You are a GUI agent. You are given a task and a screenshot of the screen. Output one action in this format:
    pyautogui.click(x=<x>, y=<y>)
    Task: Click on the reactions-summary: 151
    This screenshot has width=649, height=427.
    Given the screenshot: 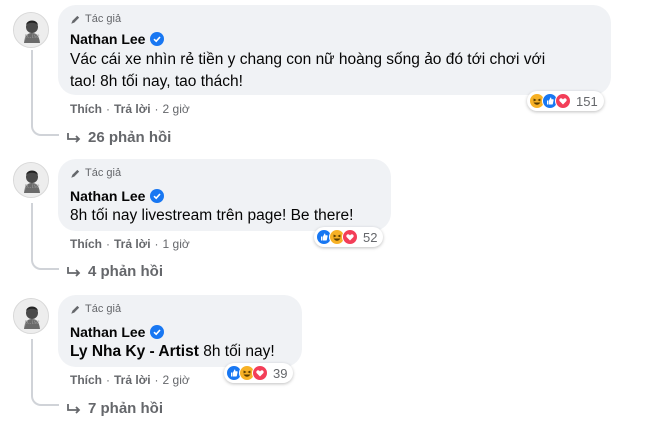 What is the action you would take?
    pyautogui.click(x=565, y=101)
    